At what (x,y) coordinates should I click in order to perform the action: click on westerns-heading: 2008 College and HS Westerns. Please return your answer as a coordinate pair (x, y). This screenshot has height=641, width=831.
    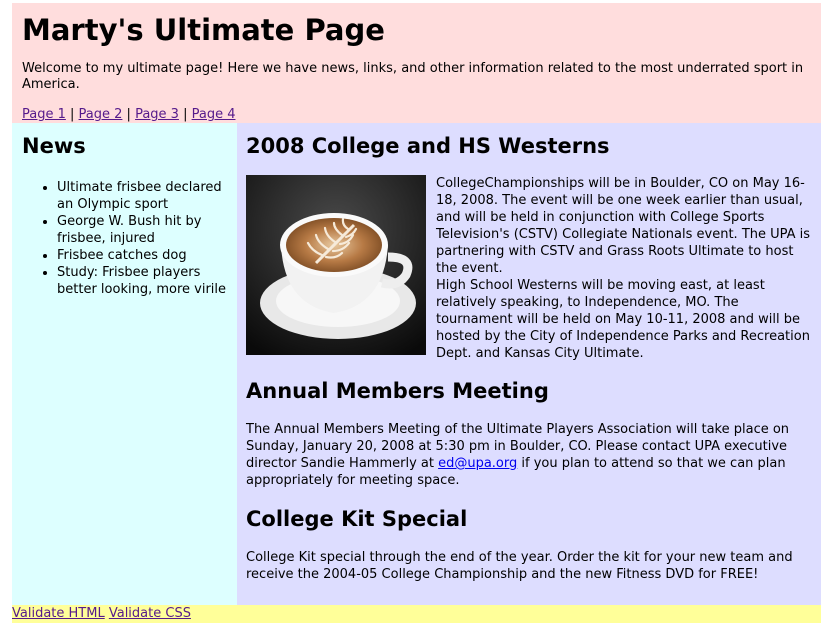
    Looking at the image, I should click on (428, 146).